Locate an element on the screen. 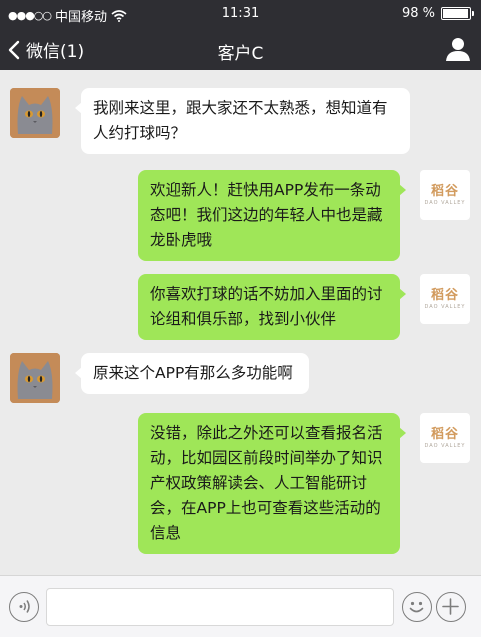  message-line: 动，比如园区前段时间举办了知识 is located at coordinates (266, 458).